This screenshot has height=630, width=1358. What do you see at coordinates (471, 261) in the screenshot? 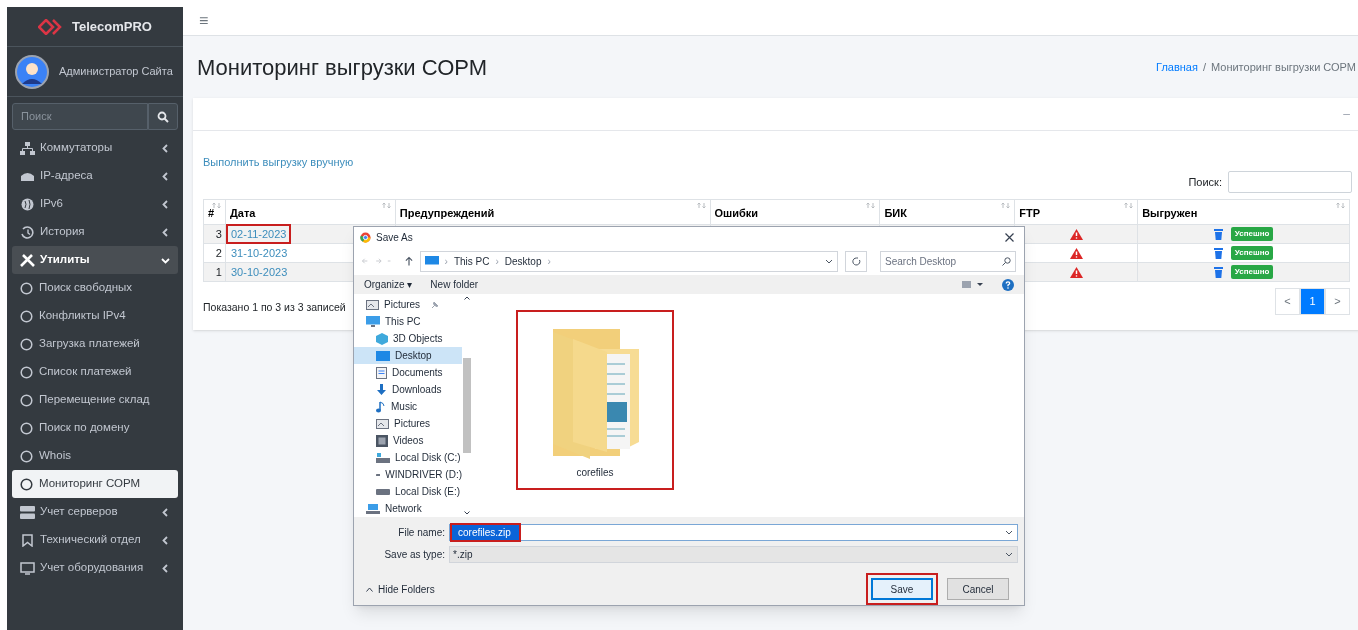
I see `path-segment: This PC` at bounding box center [471, 261].